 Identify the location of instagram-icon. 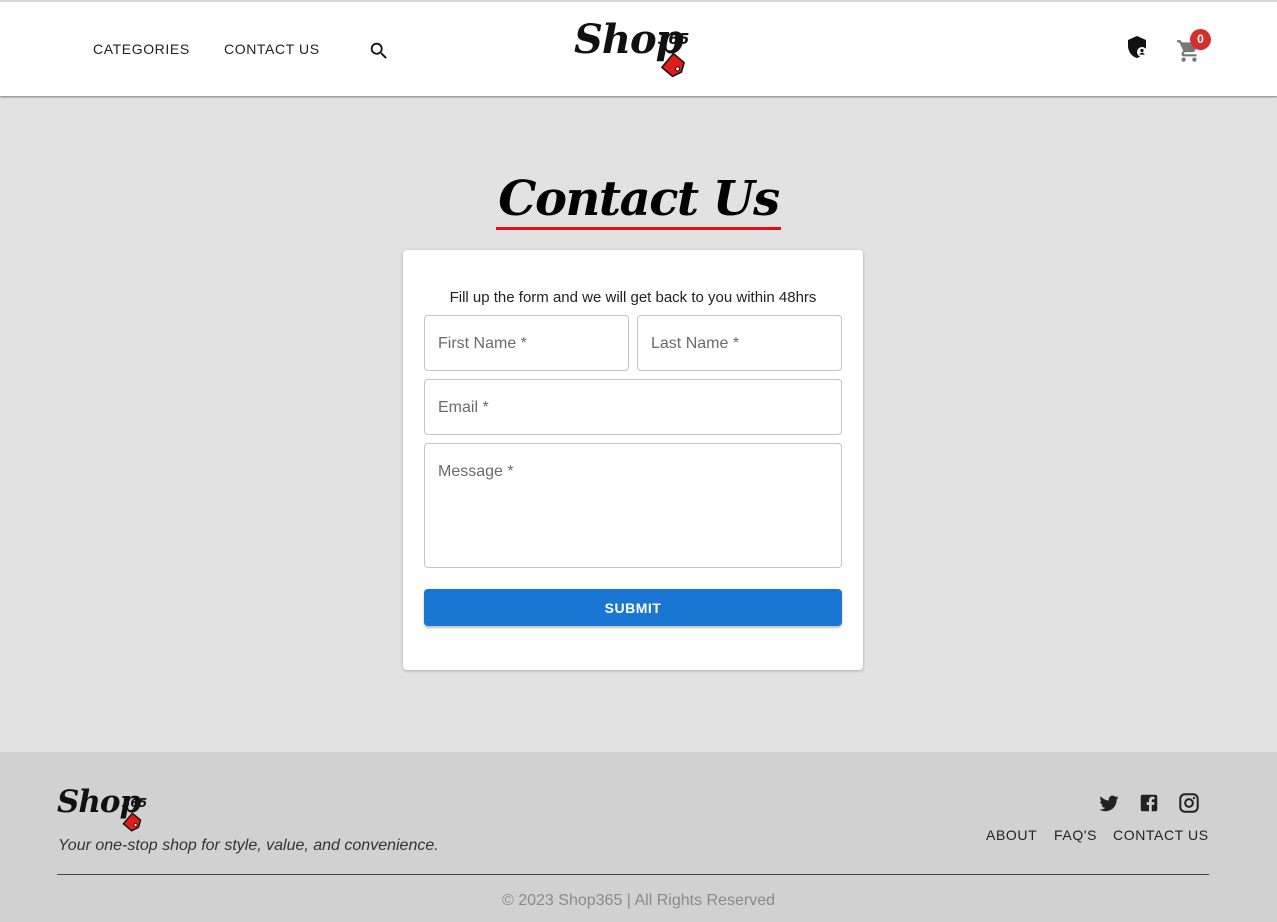
(1189, 803).